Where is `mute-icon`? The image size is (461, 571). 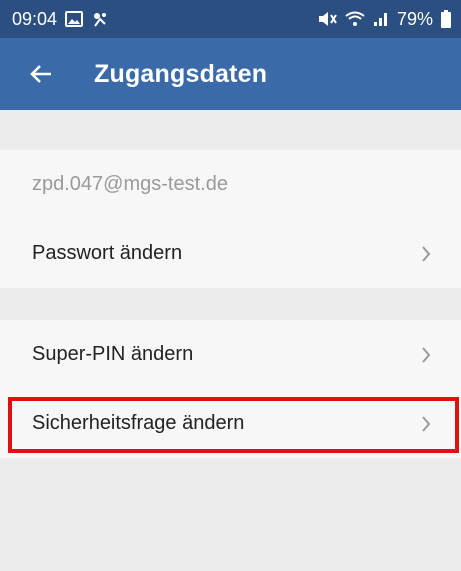 mute-icon is located at coordinates (327, 19).